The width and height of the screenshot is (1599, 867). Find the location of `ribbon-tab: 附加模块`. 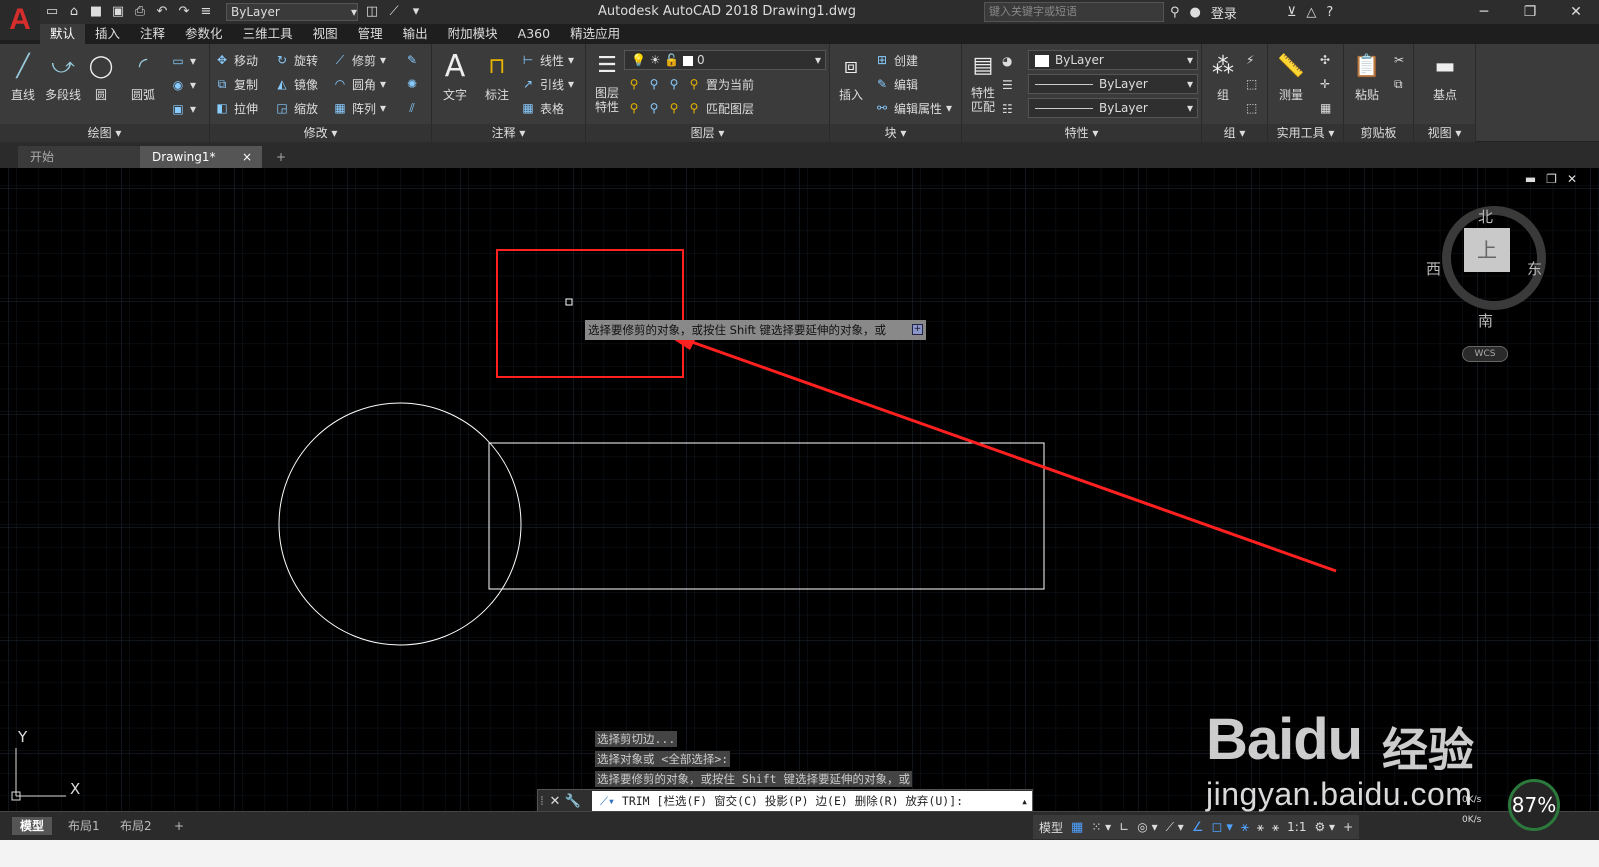

ribbon-tab: 附加模块 is located at coordinates (473, 34).